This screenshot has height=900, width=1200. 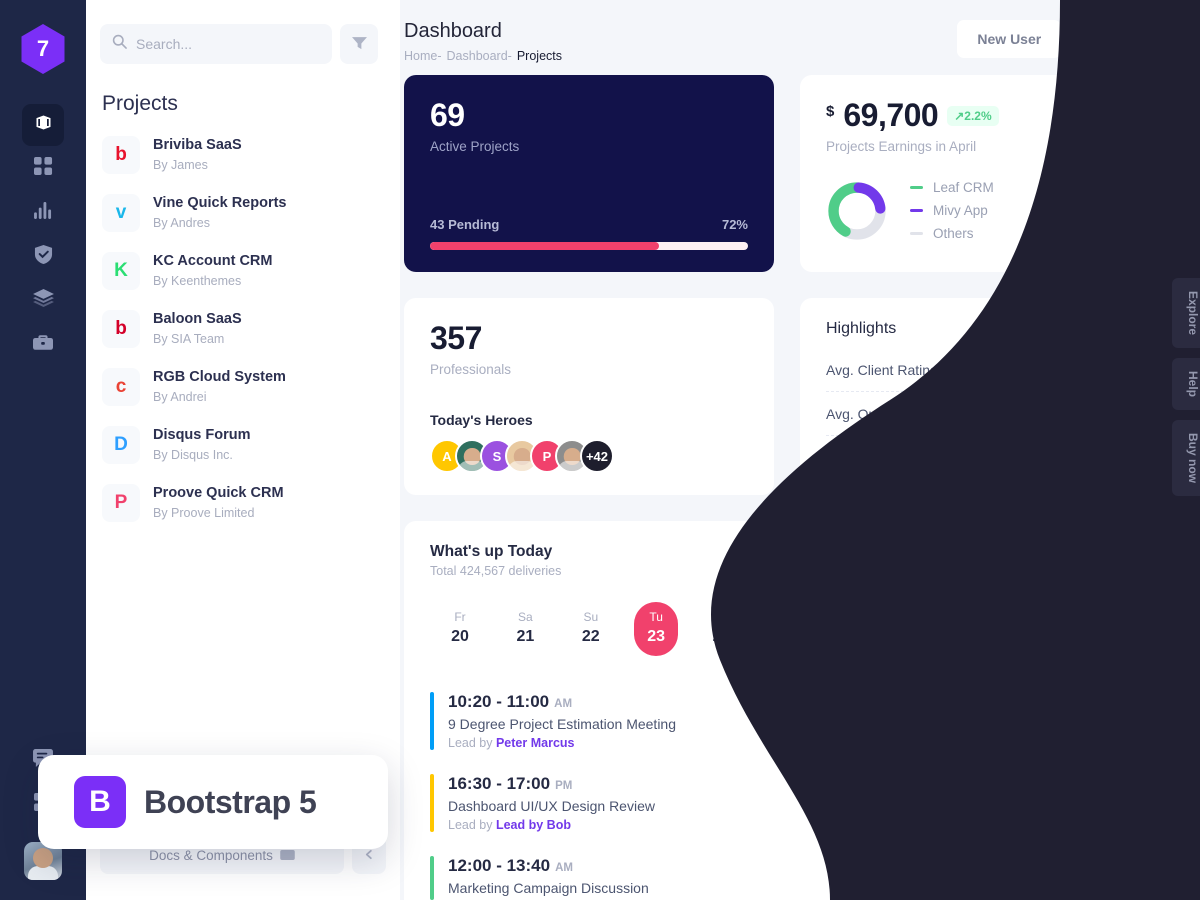 I want to click on legend-row: Others $45,257, so click(x=1027, y=233).